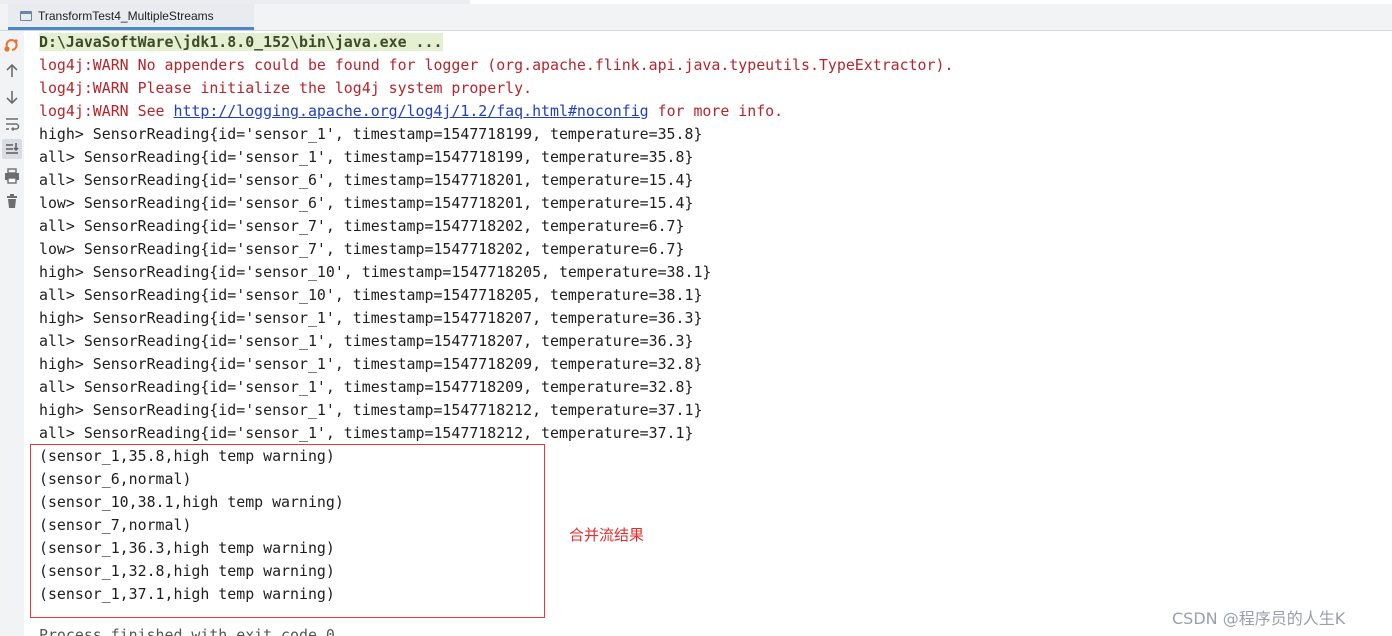 This screenshot has width=1392, height=636. What do you see at coordinates (12, 71) in the screenshot?
I see `arrow-up-icon` at bounding box center [12, 71].